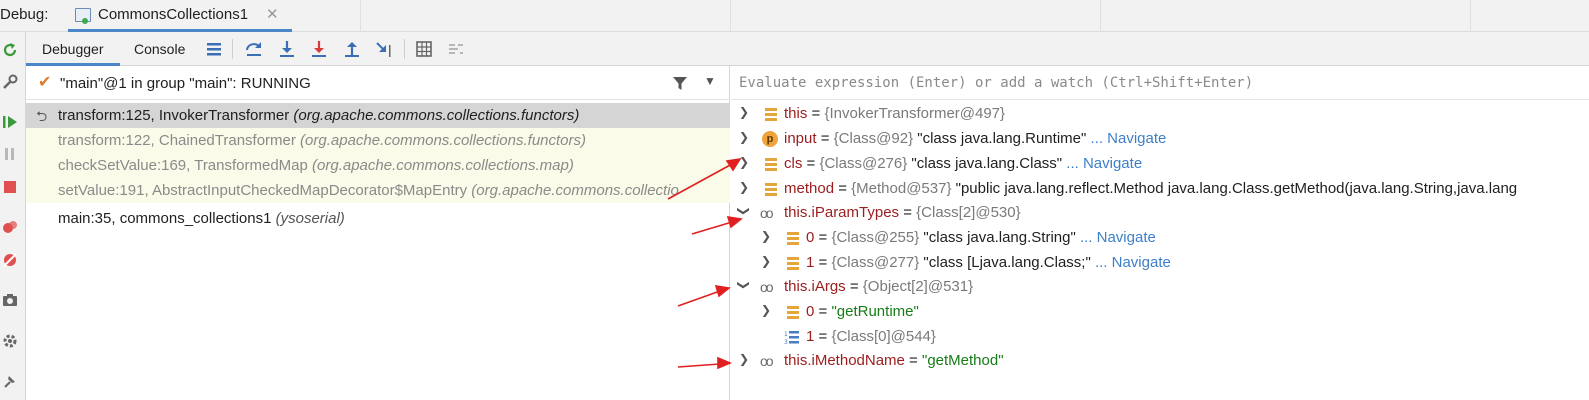 This screenshot has width=1589, height=400. What do you see at coordinates (1160, 312) in the screenshot?
I see `variable-row: ❯ 0 = "getRuntime"` at bounding box center [1160, 312].